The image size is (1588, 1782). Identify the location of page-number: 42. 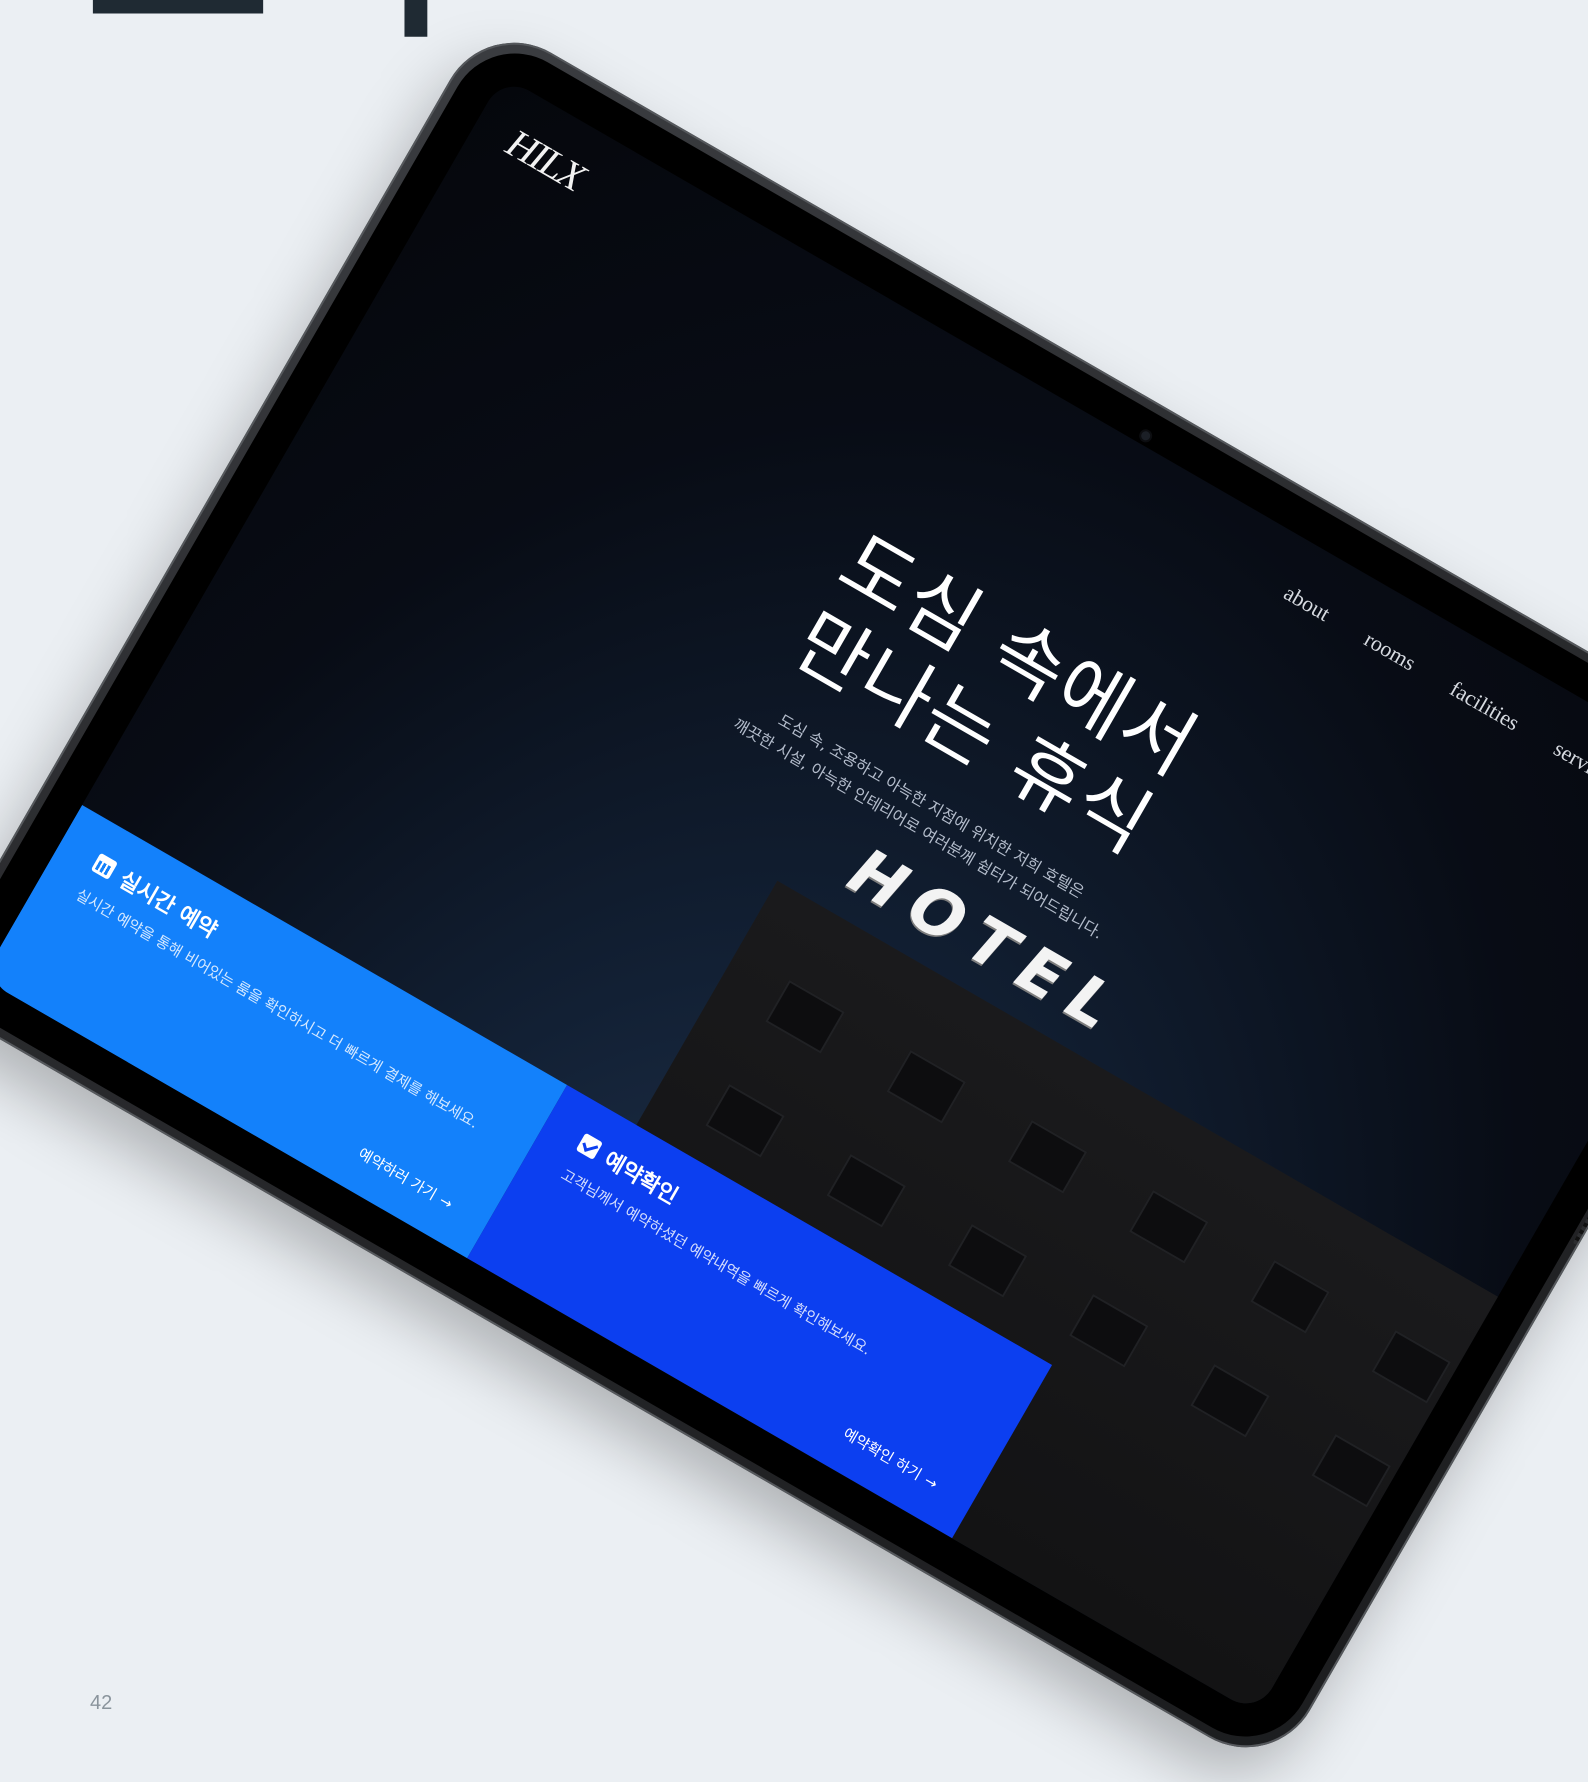
(101, 1703).